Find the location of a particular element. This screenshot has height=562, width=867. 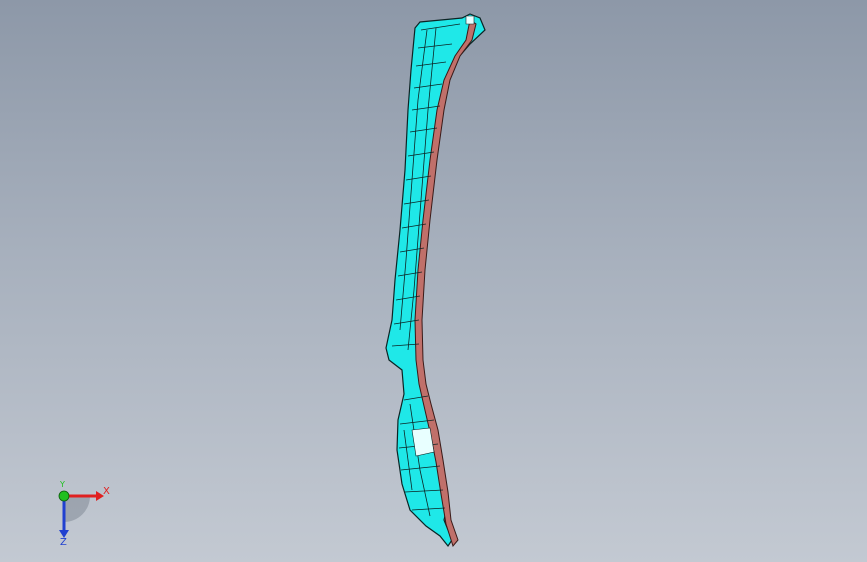

x-axis-label: X is located at coordinates (106, 491).